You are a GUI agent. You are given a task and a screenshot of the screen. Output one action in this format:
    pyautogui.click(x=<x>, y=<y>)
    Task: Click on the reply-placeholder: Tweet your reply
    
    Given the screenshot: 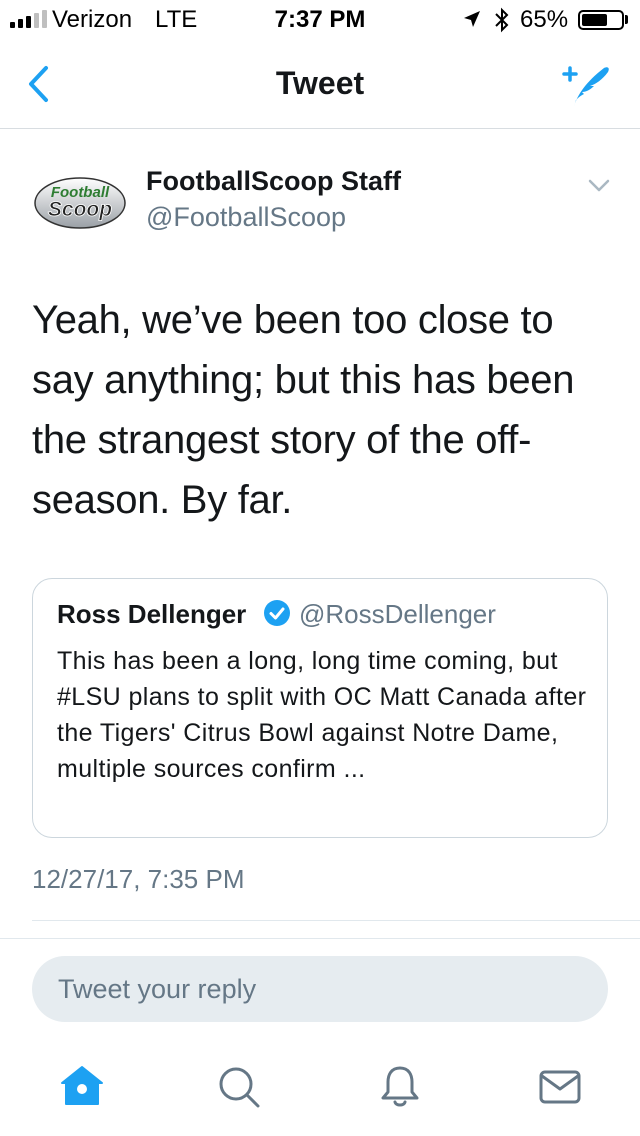 What is the action you would take?
    pyautogui.click(x=157, y=989)
    